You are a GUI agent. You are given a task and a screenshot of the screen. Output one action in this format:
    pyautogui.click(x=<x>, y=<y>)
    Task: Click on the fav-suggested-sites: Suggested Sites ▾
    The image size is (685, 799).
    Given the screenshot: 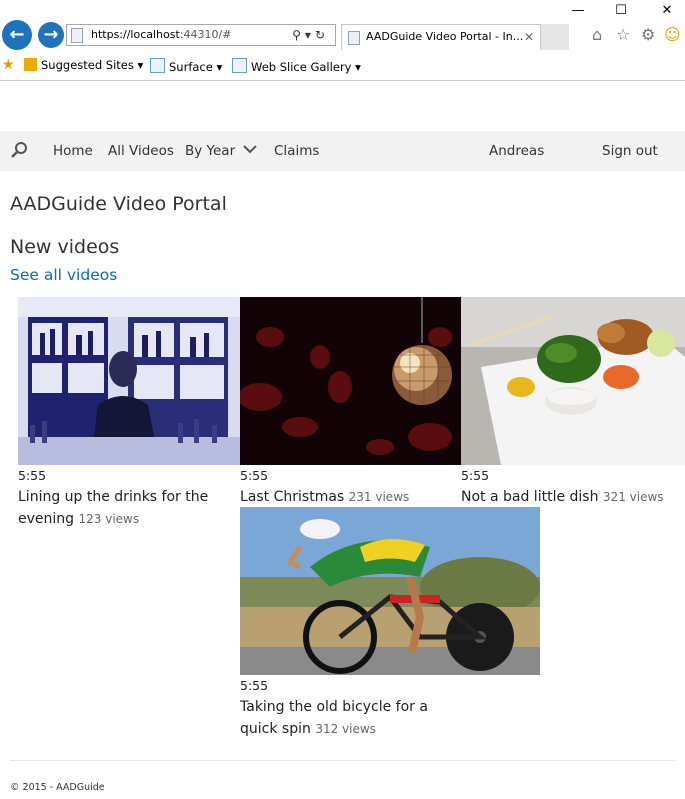 What is the action you would take?
    pyautogui.click(x=83, y=65)
    